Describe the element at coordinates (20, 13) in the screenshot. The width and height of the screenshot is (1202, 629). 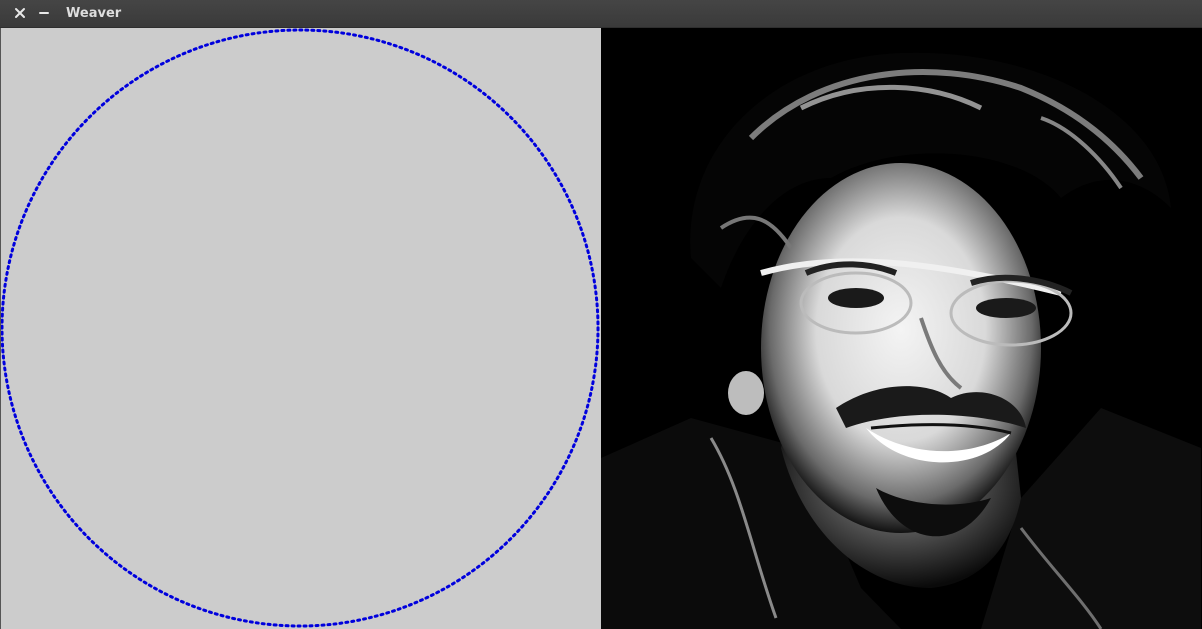
I see `close-icon` at that location.